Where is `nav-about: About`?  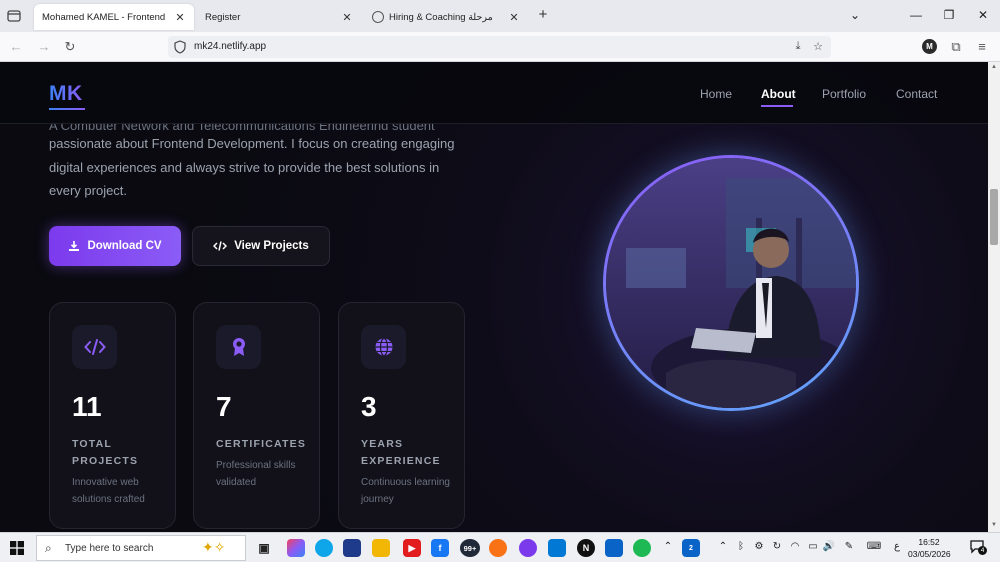
nav-about: About is located at coordinates (778, 94).